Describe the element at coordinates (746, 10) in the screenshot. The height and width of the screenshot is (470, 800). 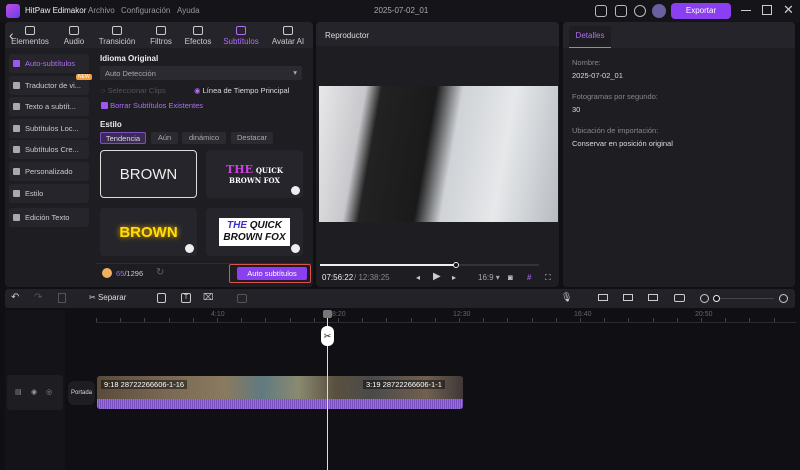
I see `minimize-icon` at that location.